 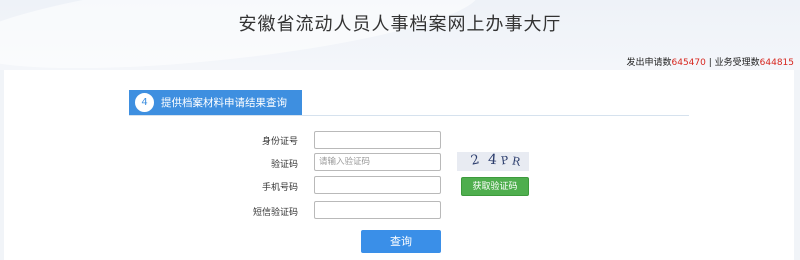 What do you see at coordinates (377, 210) in the screenshot?
I see `sms-code-input` at bounding box center [377, 210].